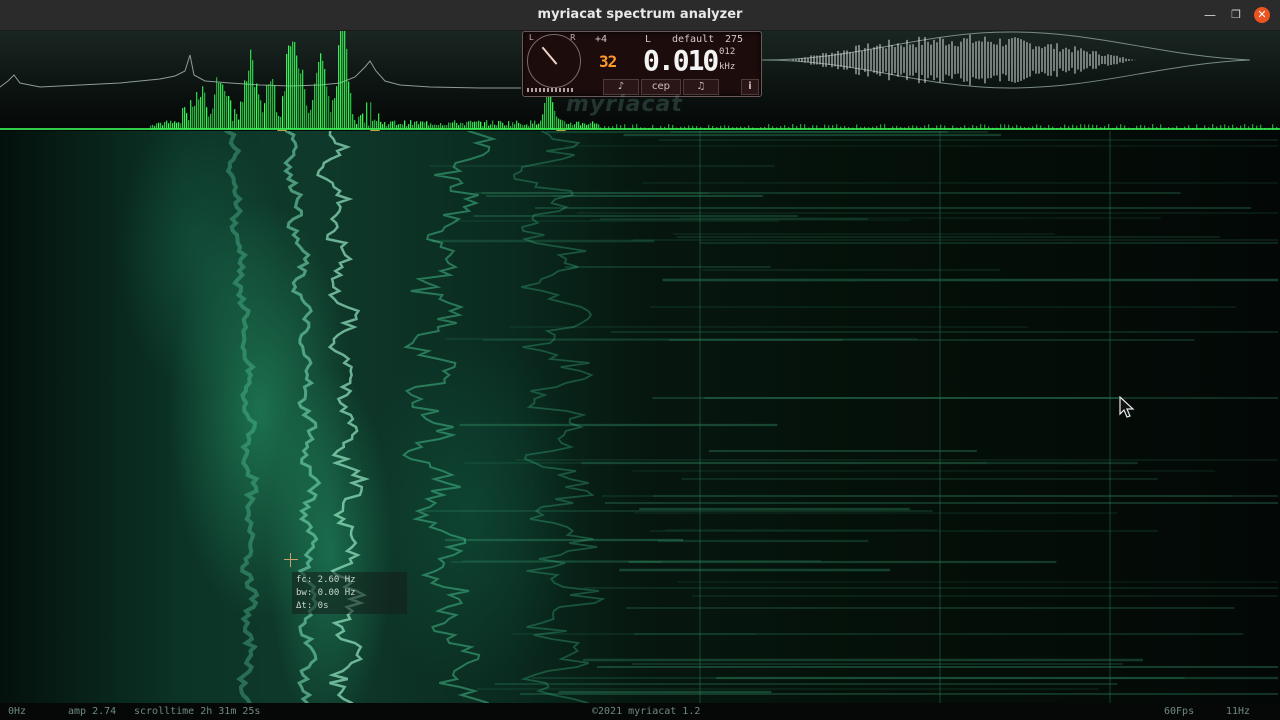 The image size is (1280, 720). I want to click on gain-value: +4, so click(601, 39).